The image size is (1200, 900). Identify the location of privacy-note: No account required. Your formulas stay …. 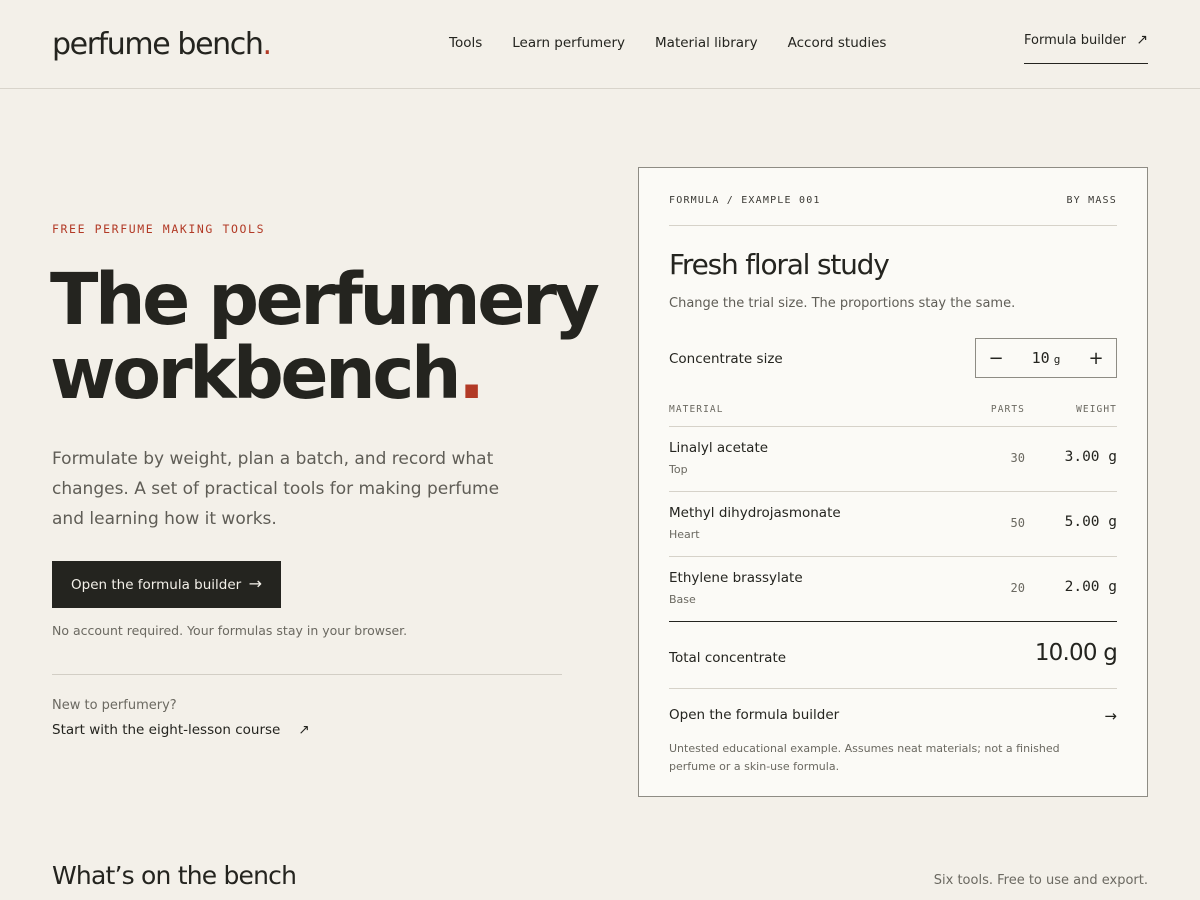
(230, 630).